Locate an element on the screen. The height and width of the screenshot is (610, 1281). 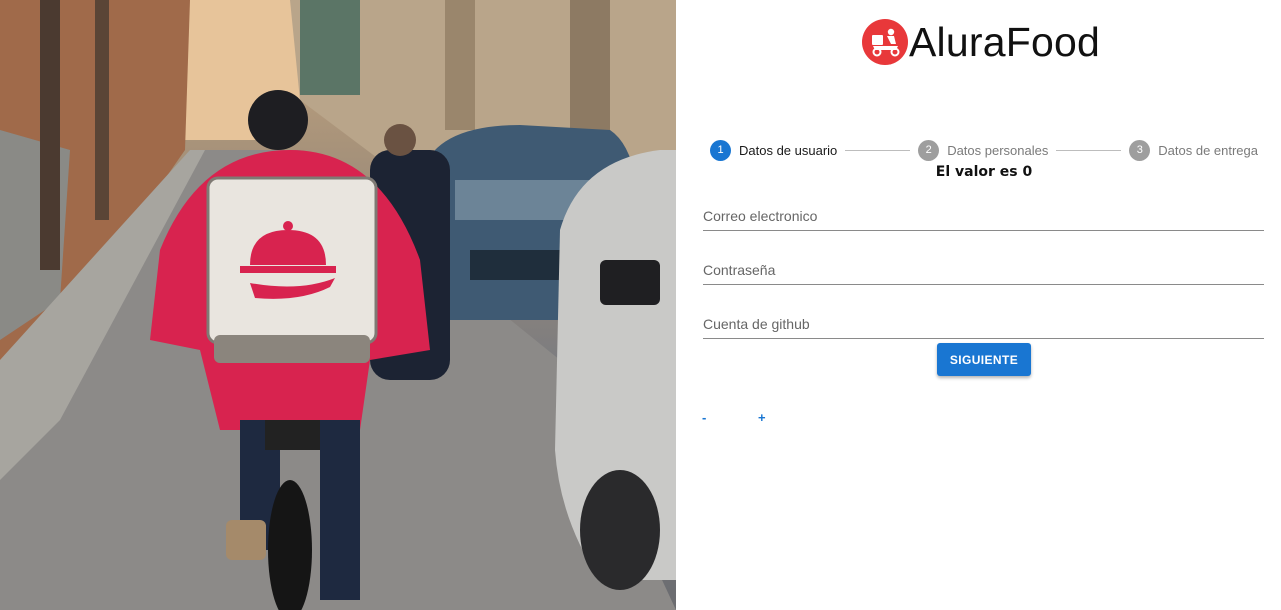
counter-value-text: El valor es 0 is located at coordinates (984, 172).